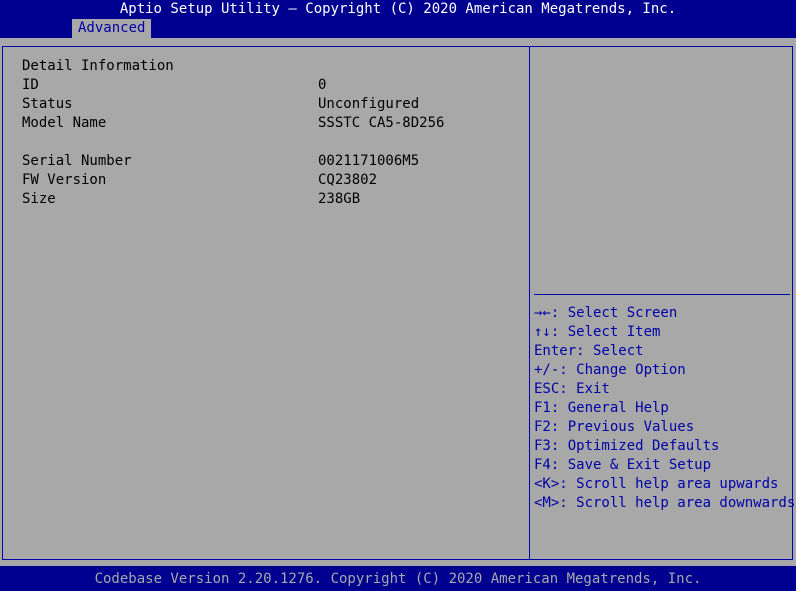  Describe the element at coordinates (272, 199) in the screenshot. I see `detail-row-size: Size 238GB` at that location.